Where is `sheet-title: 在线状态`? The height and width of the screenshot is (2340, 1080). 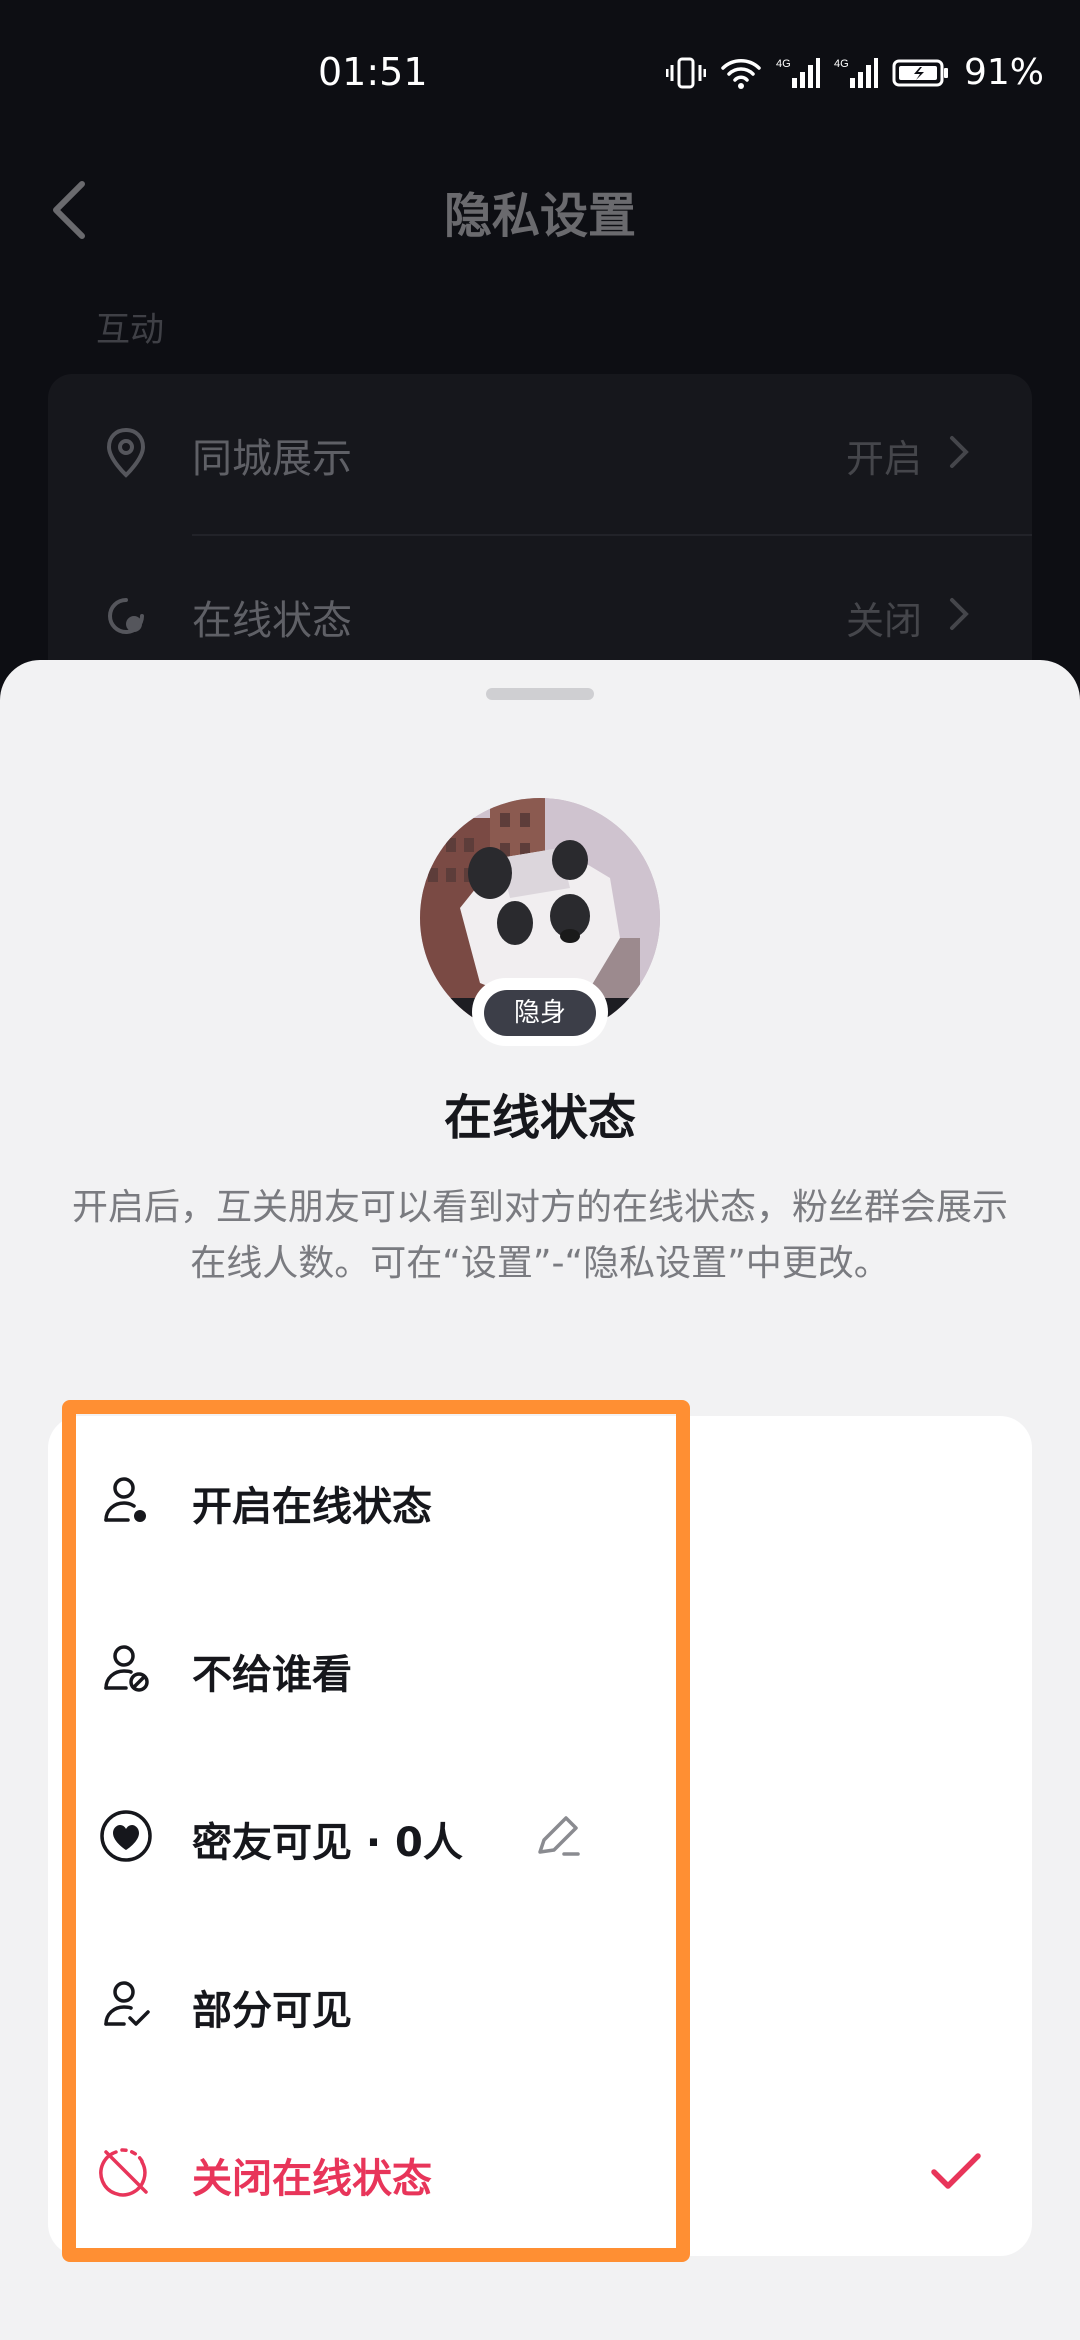
sheet-title: 在线状态 is located at coordinates (539, 1118).